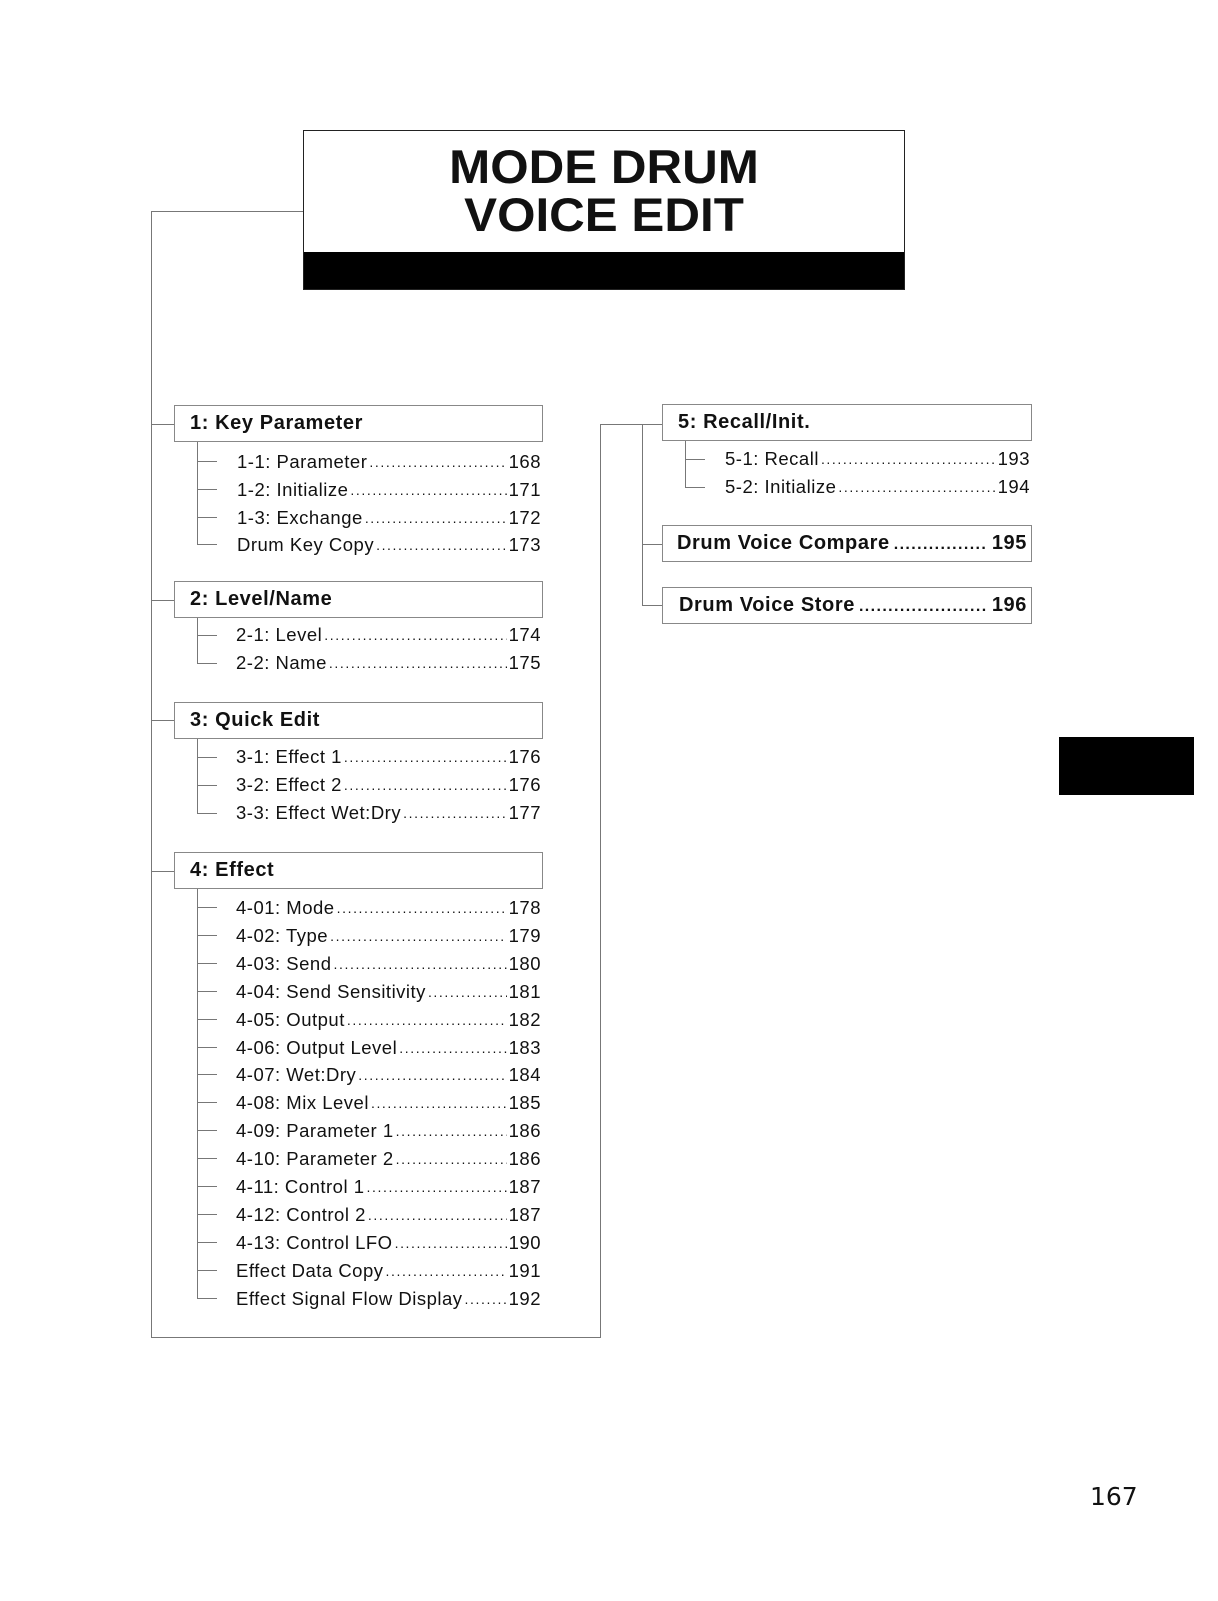  What do you see at coordinates (524, 1047) in the screenshot?
I see `item-page: 183` at bounding box center [524, 1047].